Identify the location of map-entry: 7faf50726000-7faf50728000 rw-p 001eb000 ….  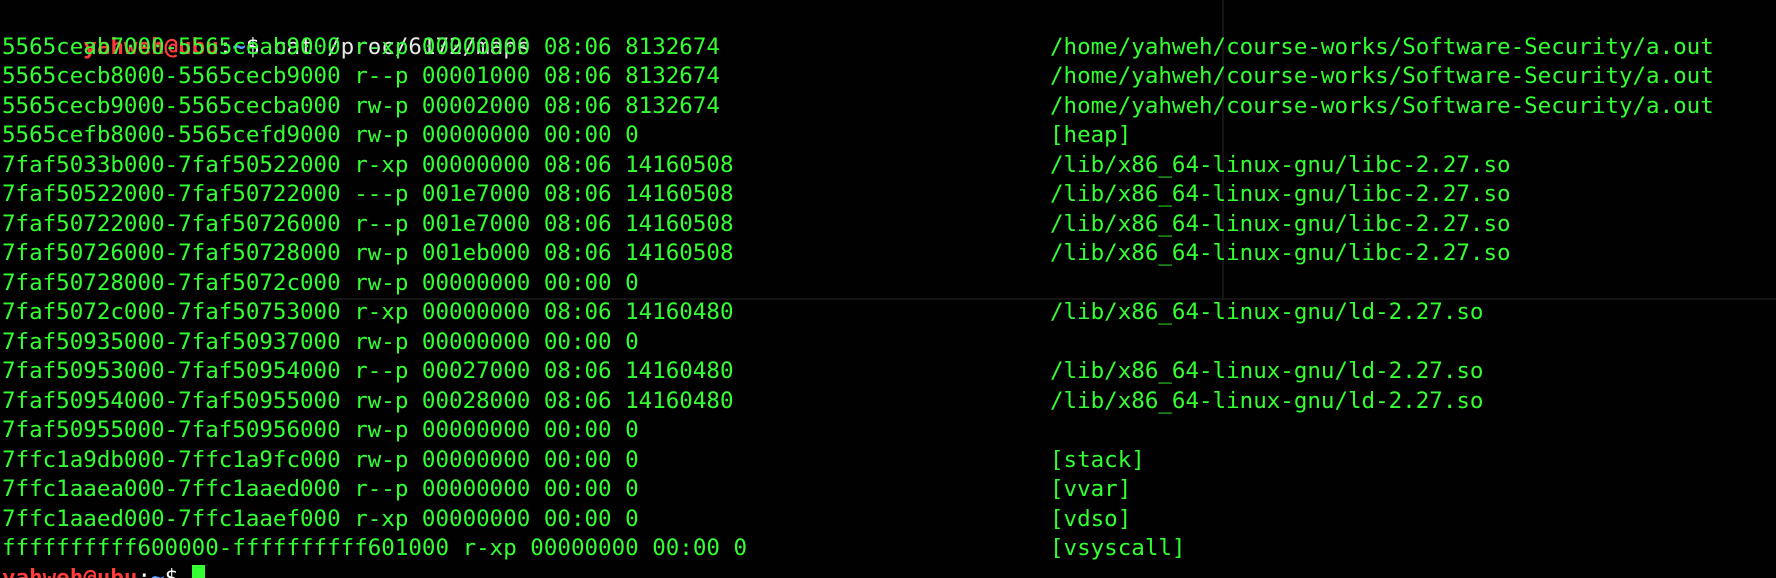
(368, 253).